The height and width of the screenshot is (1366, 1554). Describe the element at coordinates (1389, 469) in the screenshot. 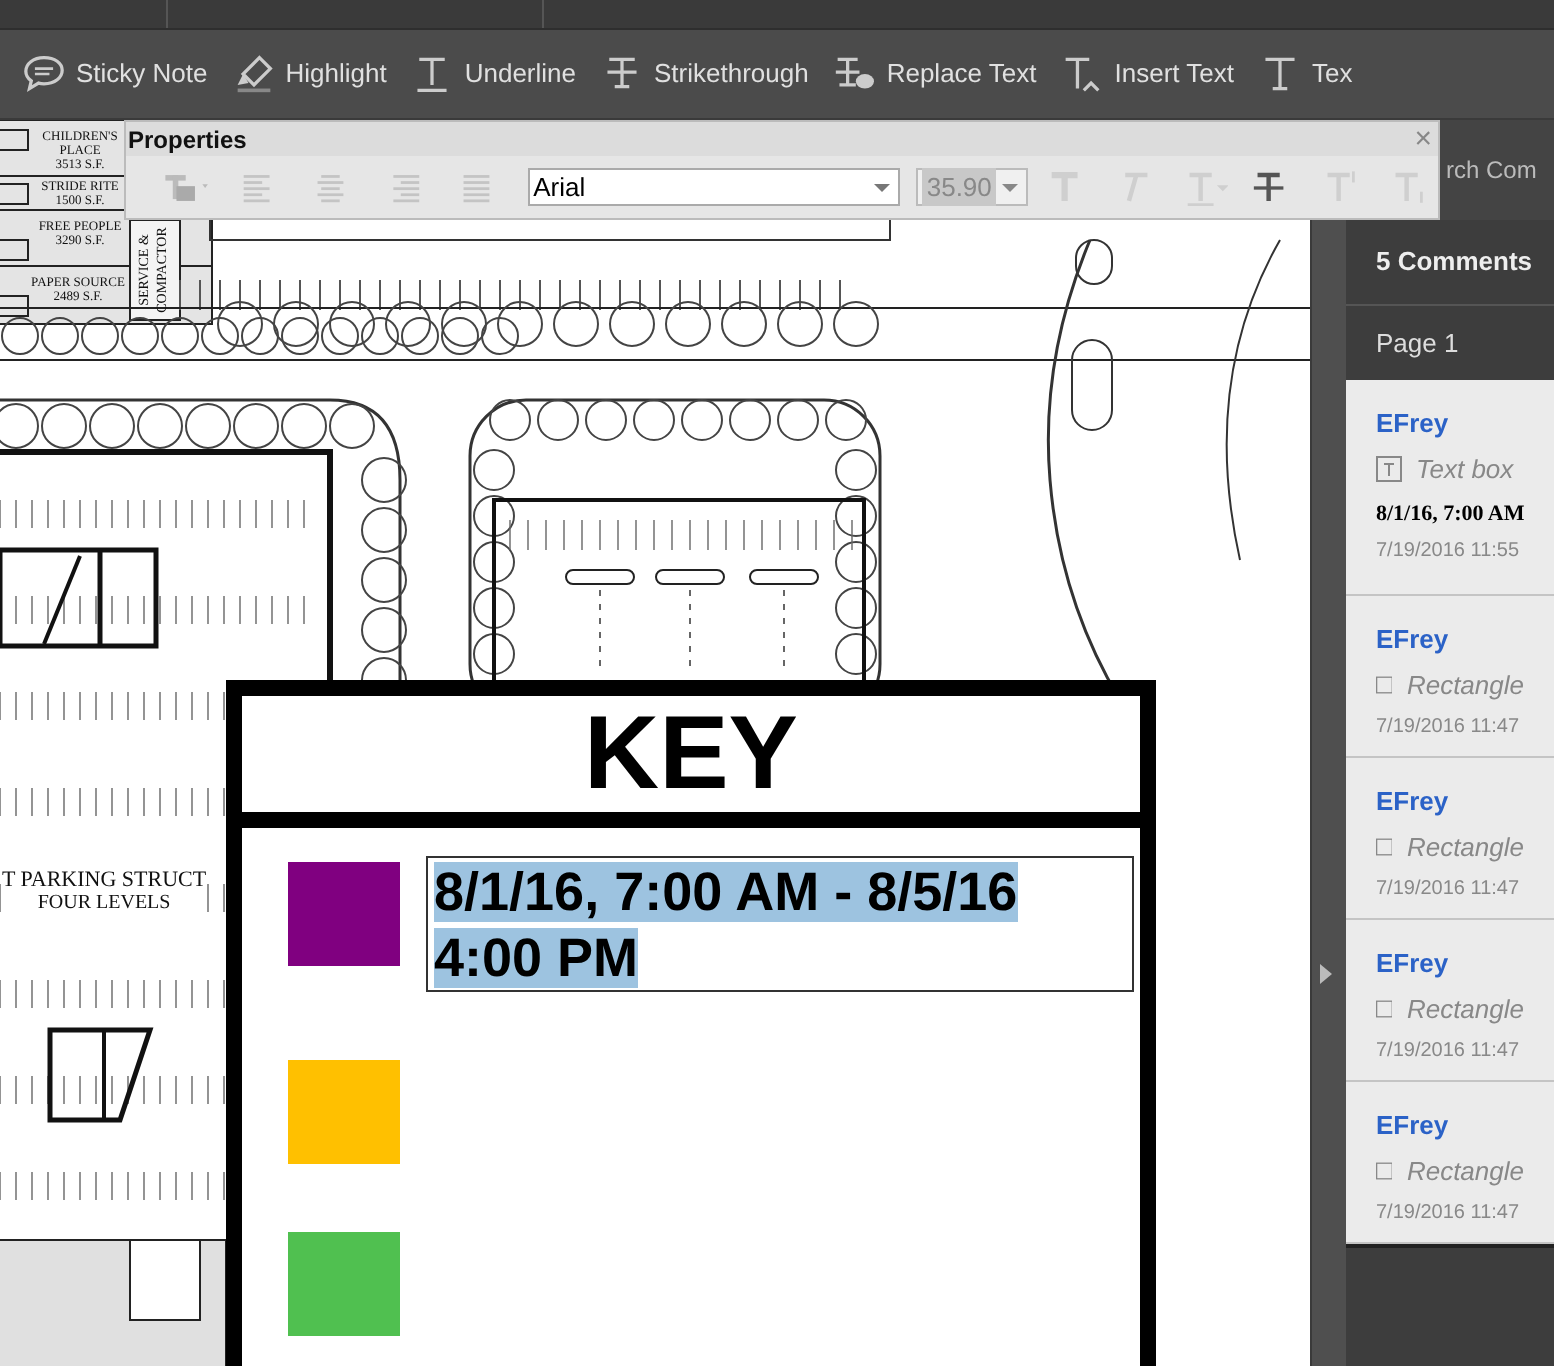

I see `text-box-icon` at that location.